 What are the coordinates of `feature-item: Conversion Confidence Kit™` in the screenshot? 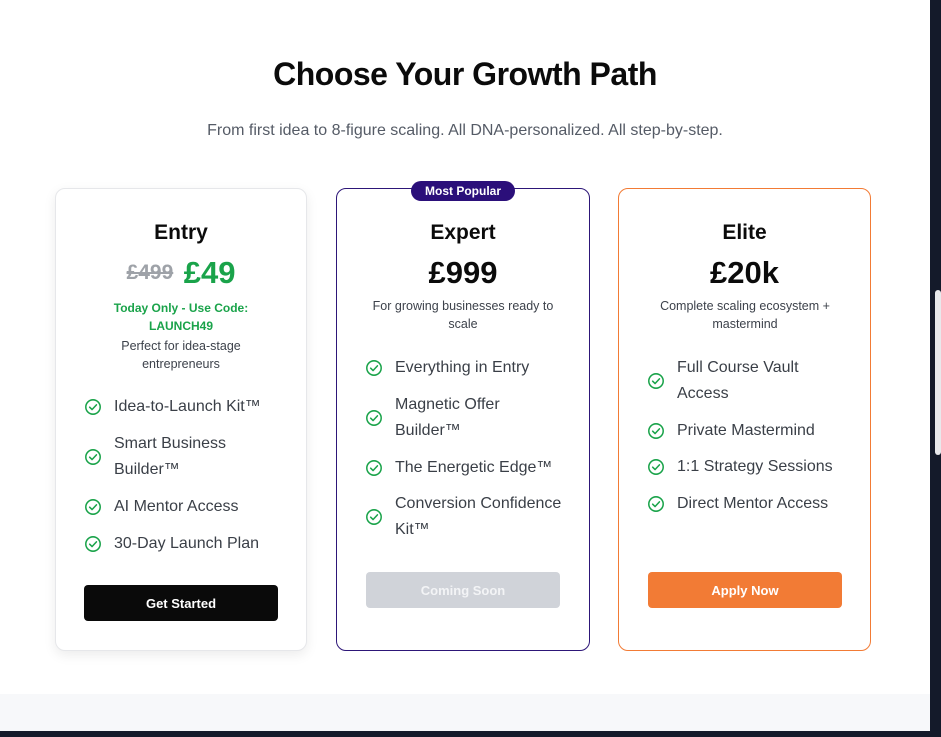 It's located at (465, 517).